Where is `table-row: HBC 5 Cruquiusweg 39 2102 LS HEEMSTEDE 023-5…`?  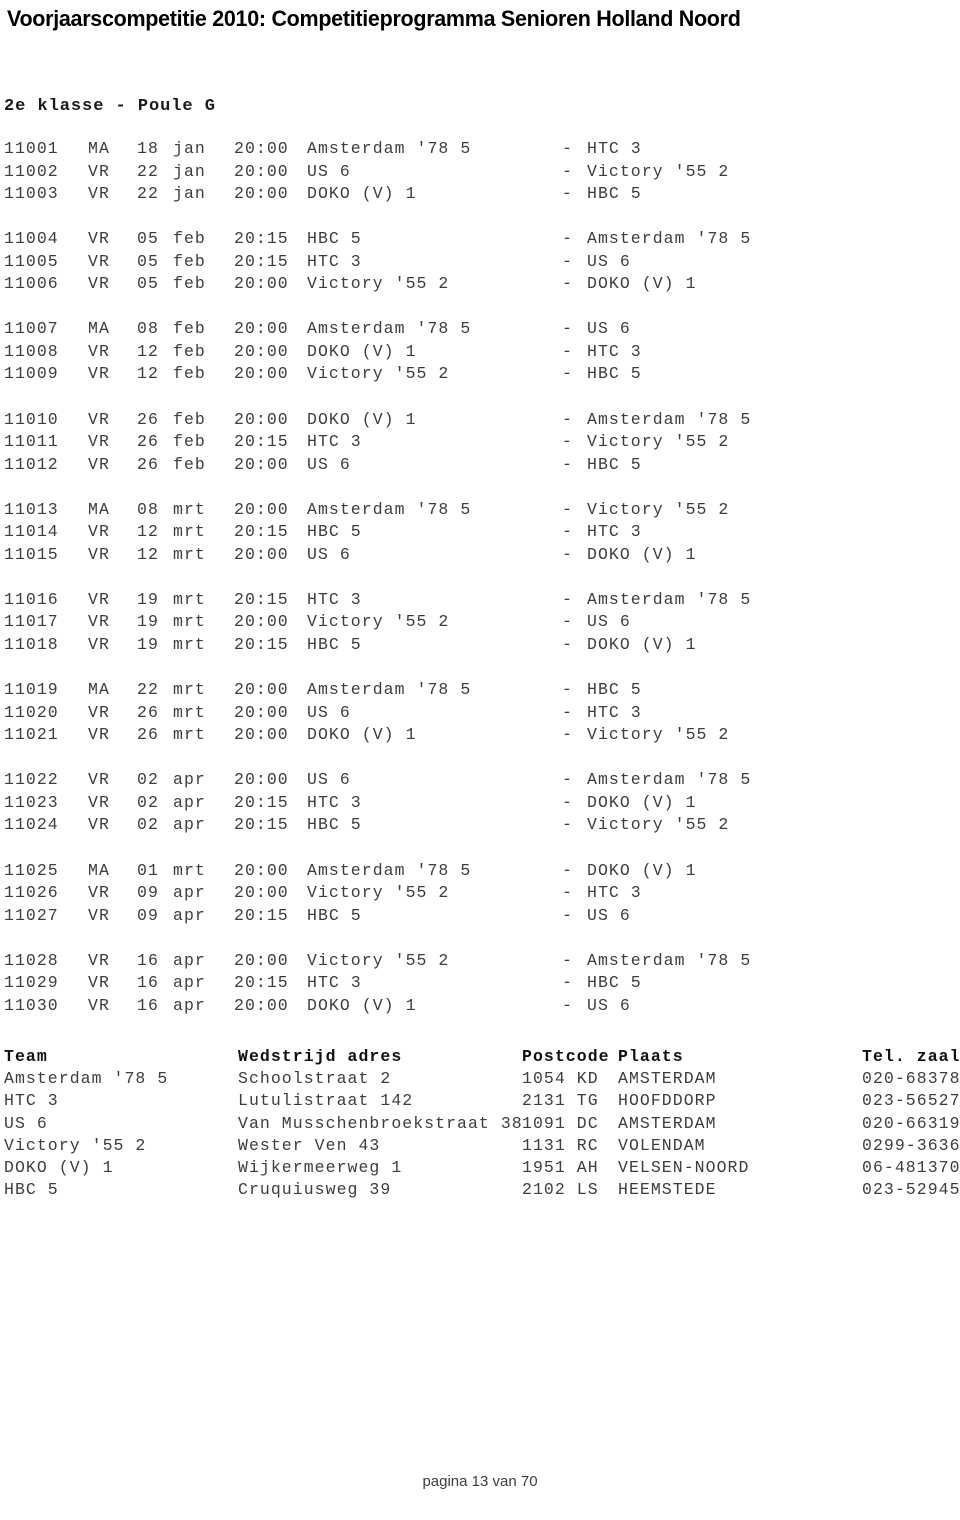 table-row: HBC 5 Cruquiusweg 39 2102 LS HEEMSTEDE 023-5… is located at coordinates (482, 1190).